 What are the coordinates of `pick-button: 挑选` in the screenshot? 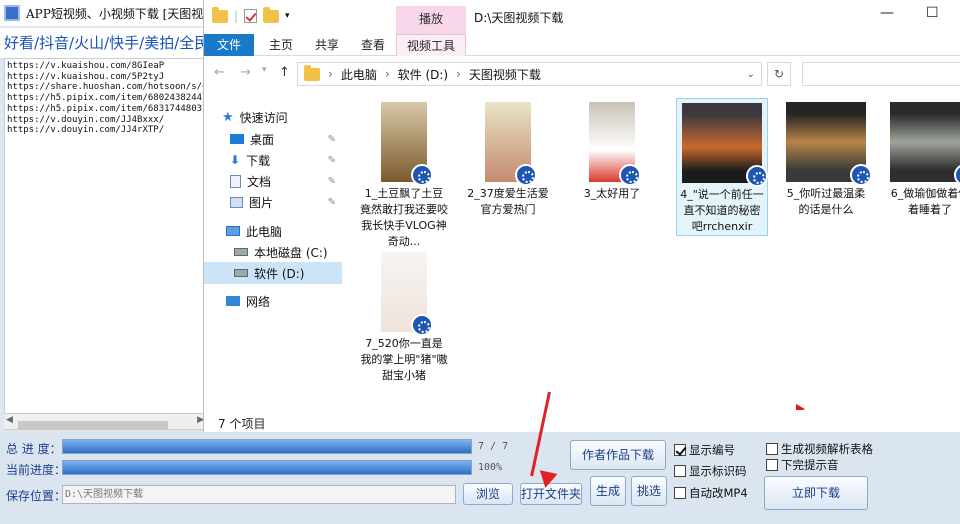 It's located at (649, 491).